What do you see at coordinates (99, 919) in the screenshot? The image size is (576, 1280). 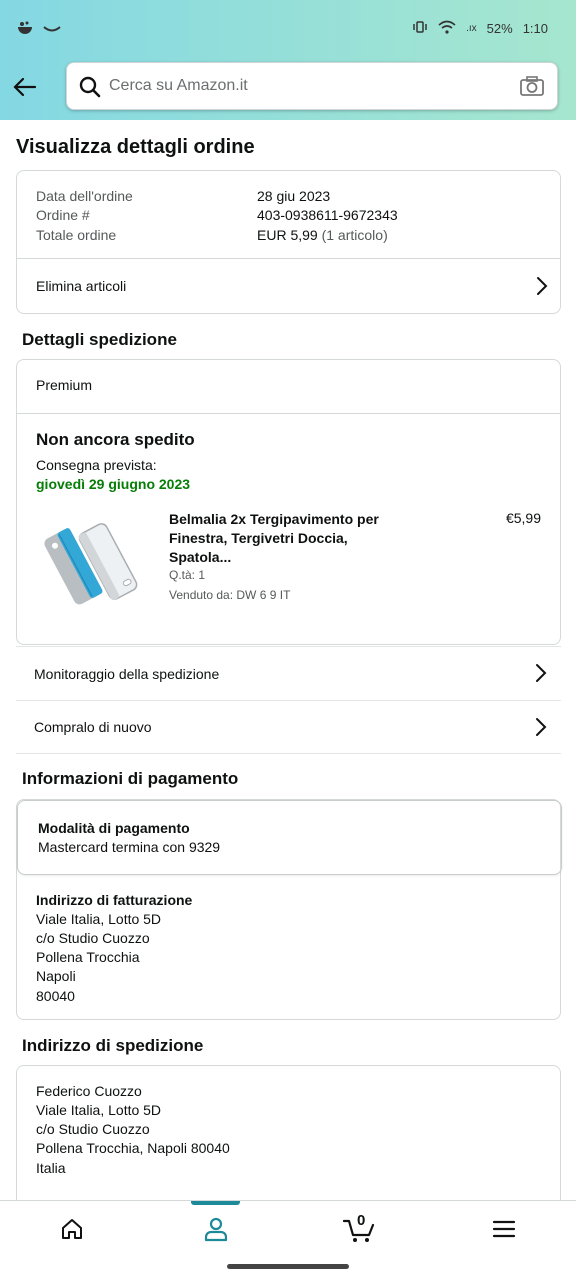 I see `billing-address-line: Viale Italia, Lotto 5D` at bounding box center [99, 919].